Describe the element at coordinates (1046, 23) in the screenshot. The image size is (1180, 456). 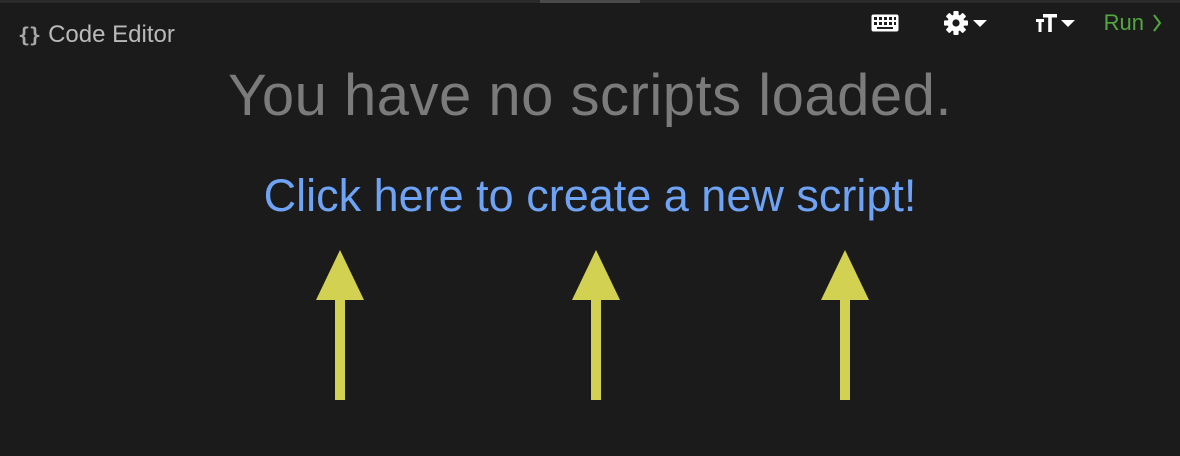
I see `font-size-icon` at that location.